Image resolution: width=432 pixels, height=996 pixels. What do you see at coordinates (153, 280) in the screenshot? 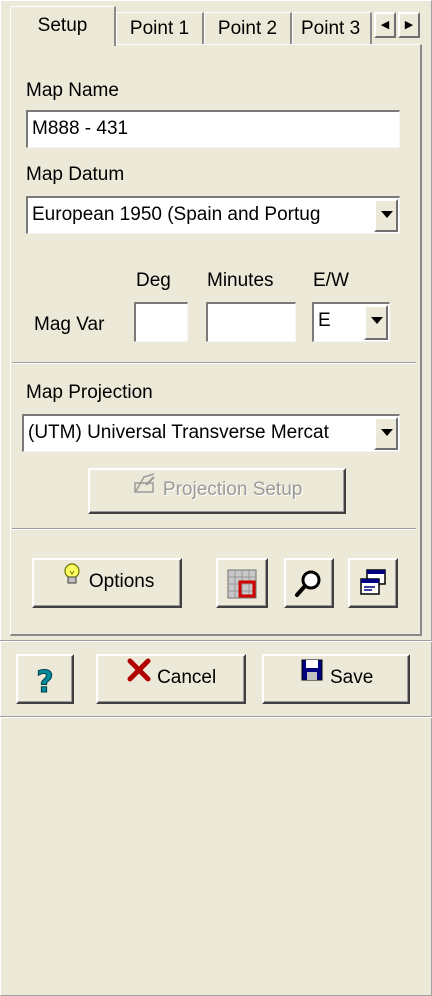
I see `deg-label: Deg` at bounding box center [153, 280].